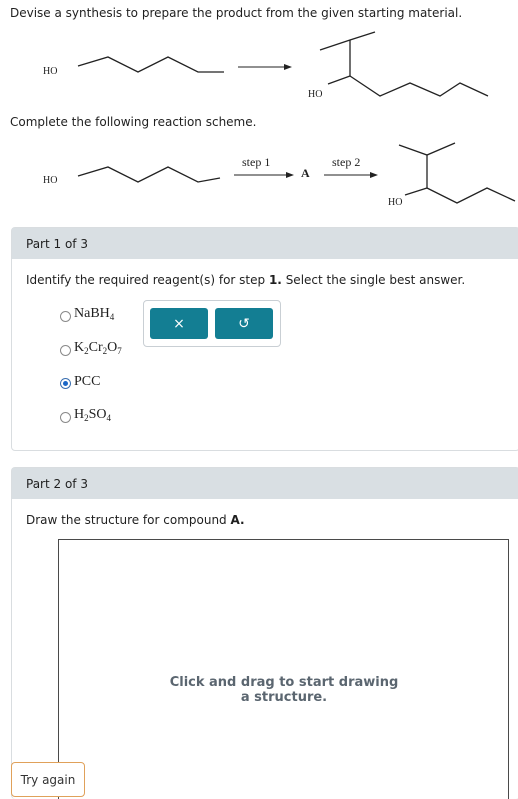  What do you see at coordinates (133, 122) in the screenshot?
I see `scheme-instruction: Complete the following reaction scheme.` at bounding box center [133, 122].